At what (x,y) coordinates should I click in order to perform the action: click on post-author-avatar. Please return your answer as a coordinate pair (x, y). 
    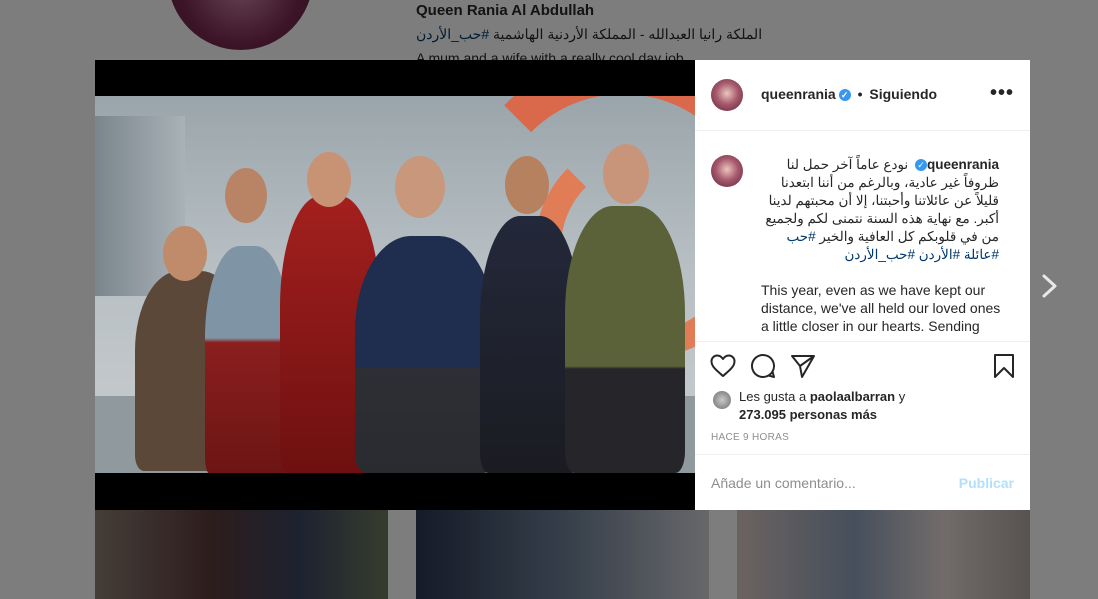
    Looking at the image, I should click on (727, 95).